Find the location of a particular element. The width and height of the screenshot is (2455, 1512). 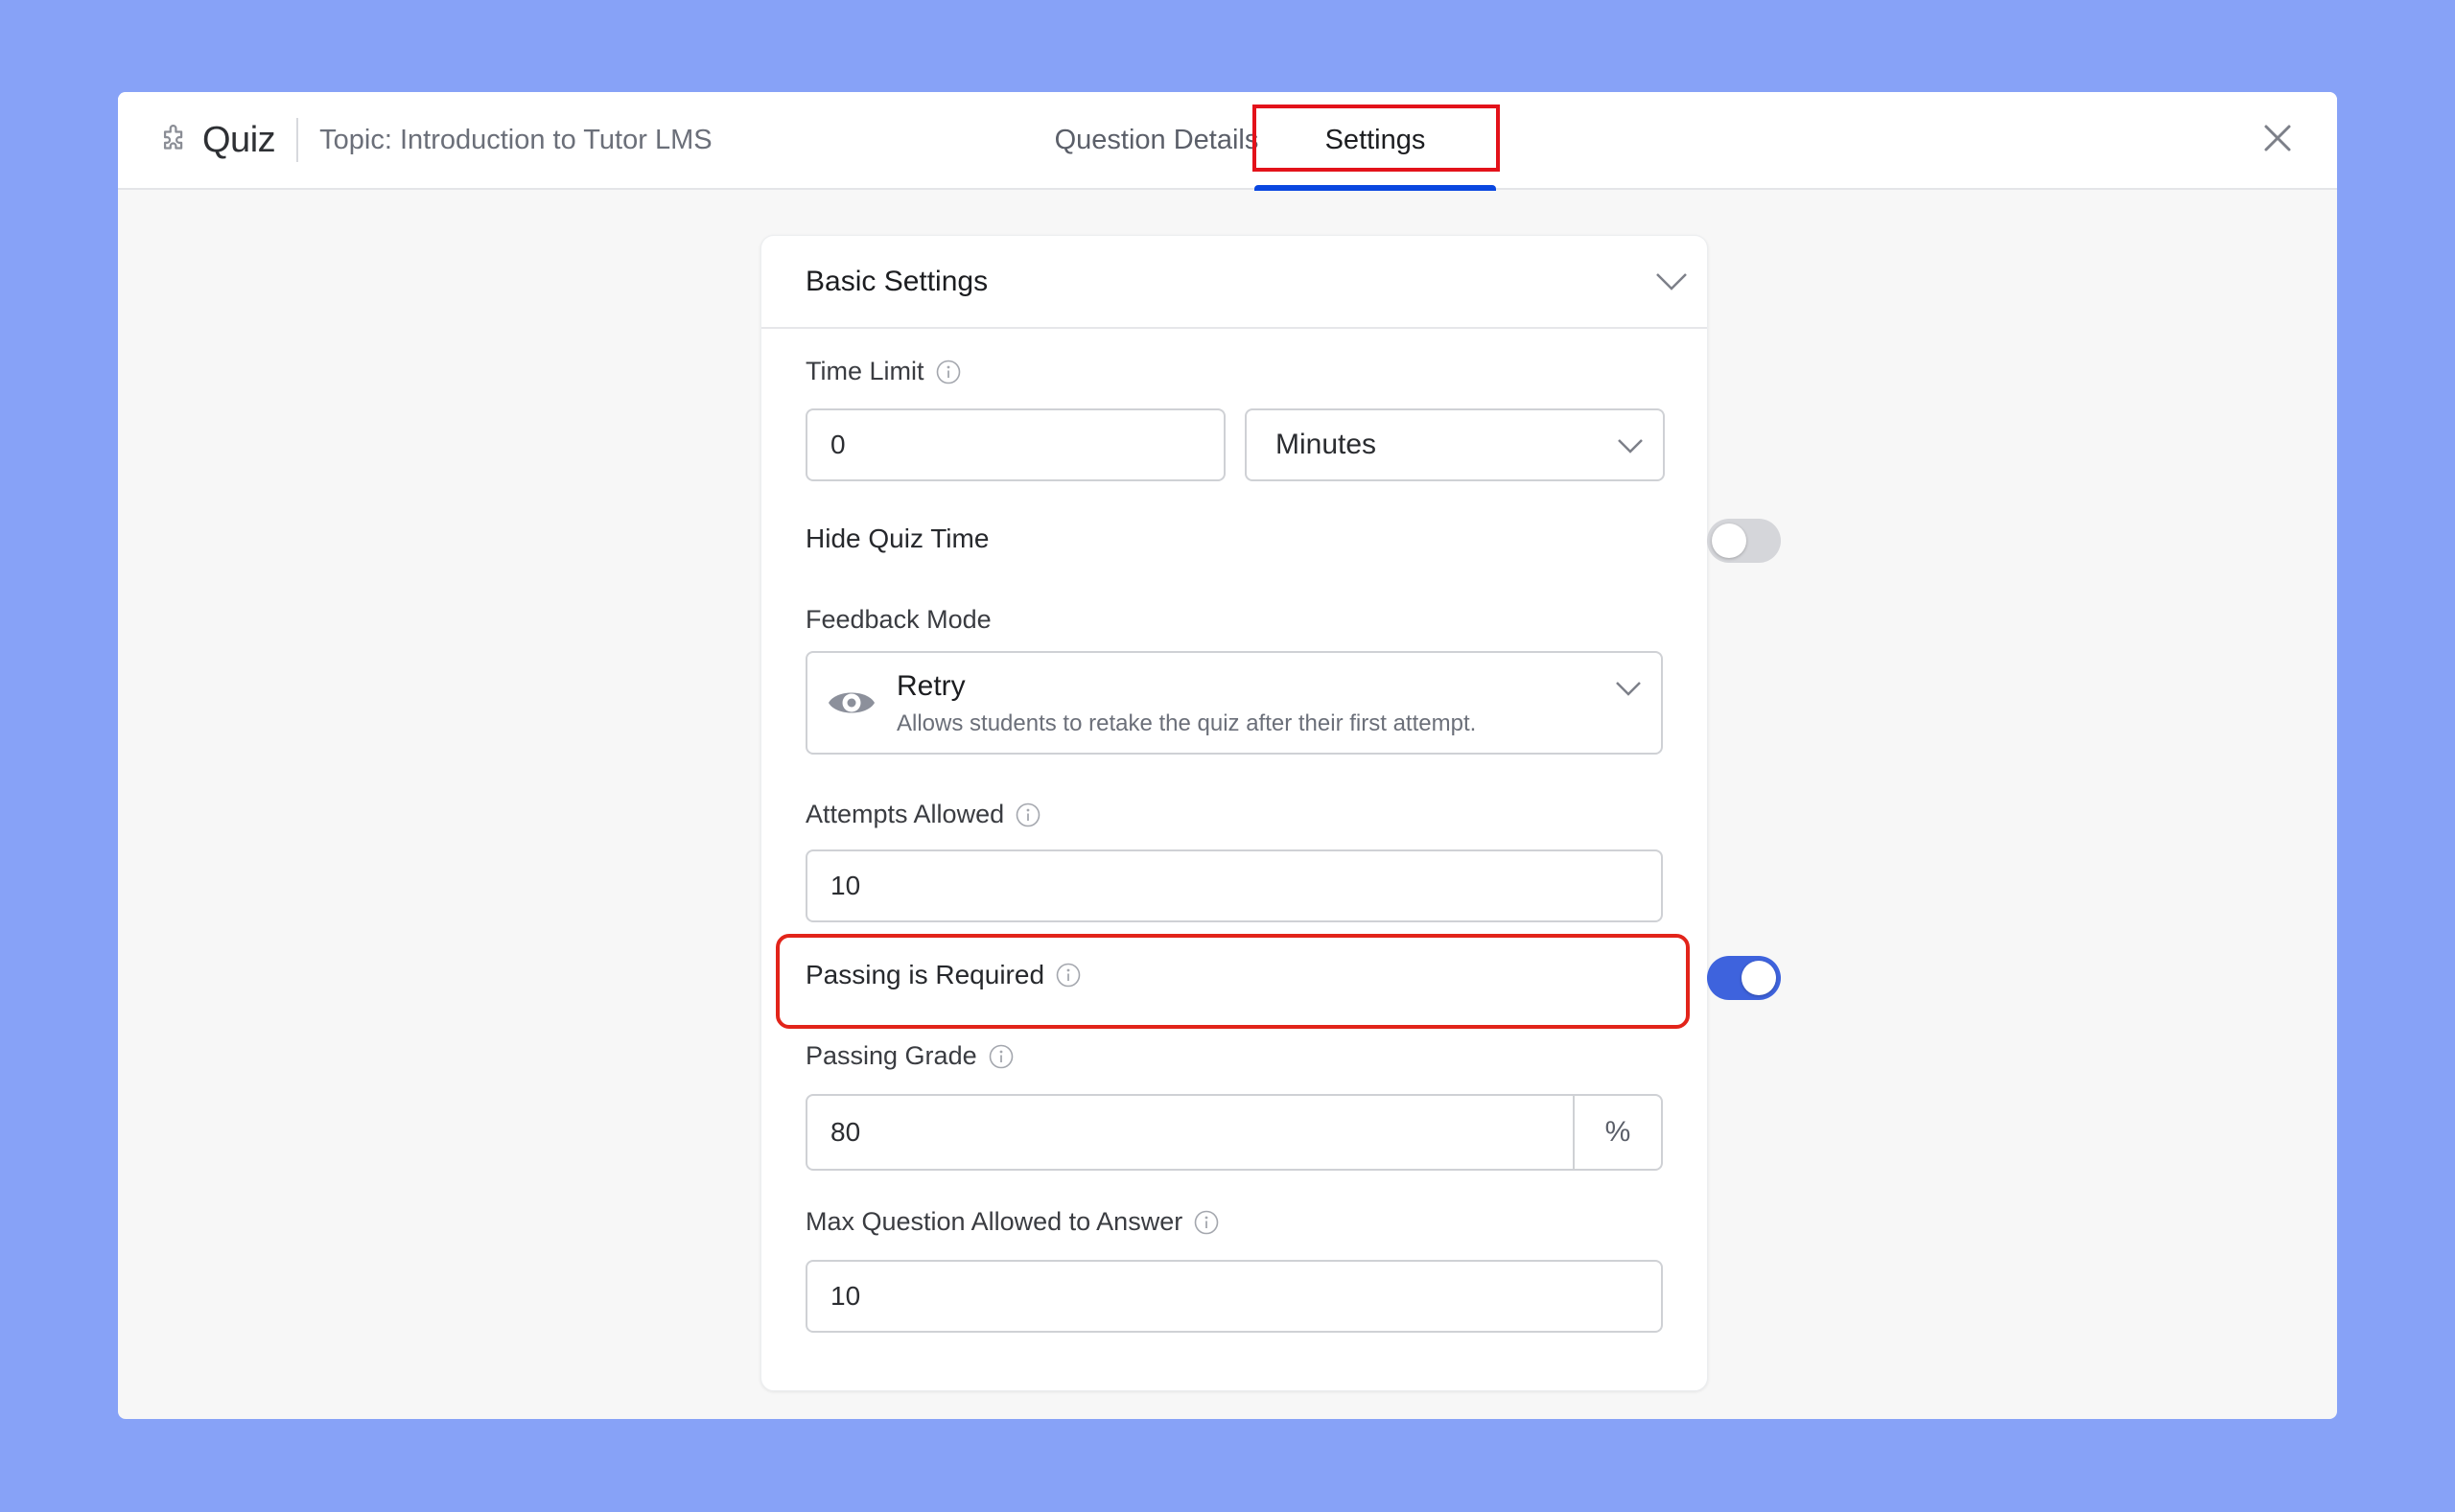

feedback-mode-value: Retry is located at coordinates (931, 686).